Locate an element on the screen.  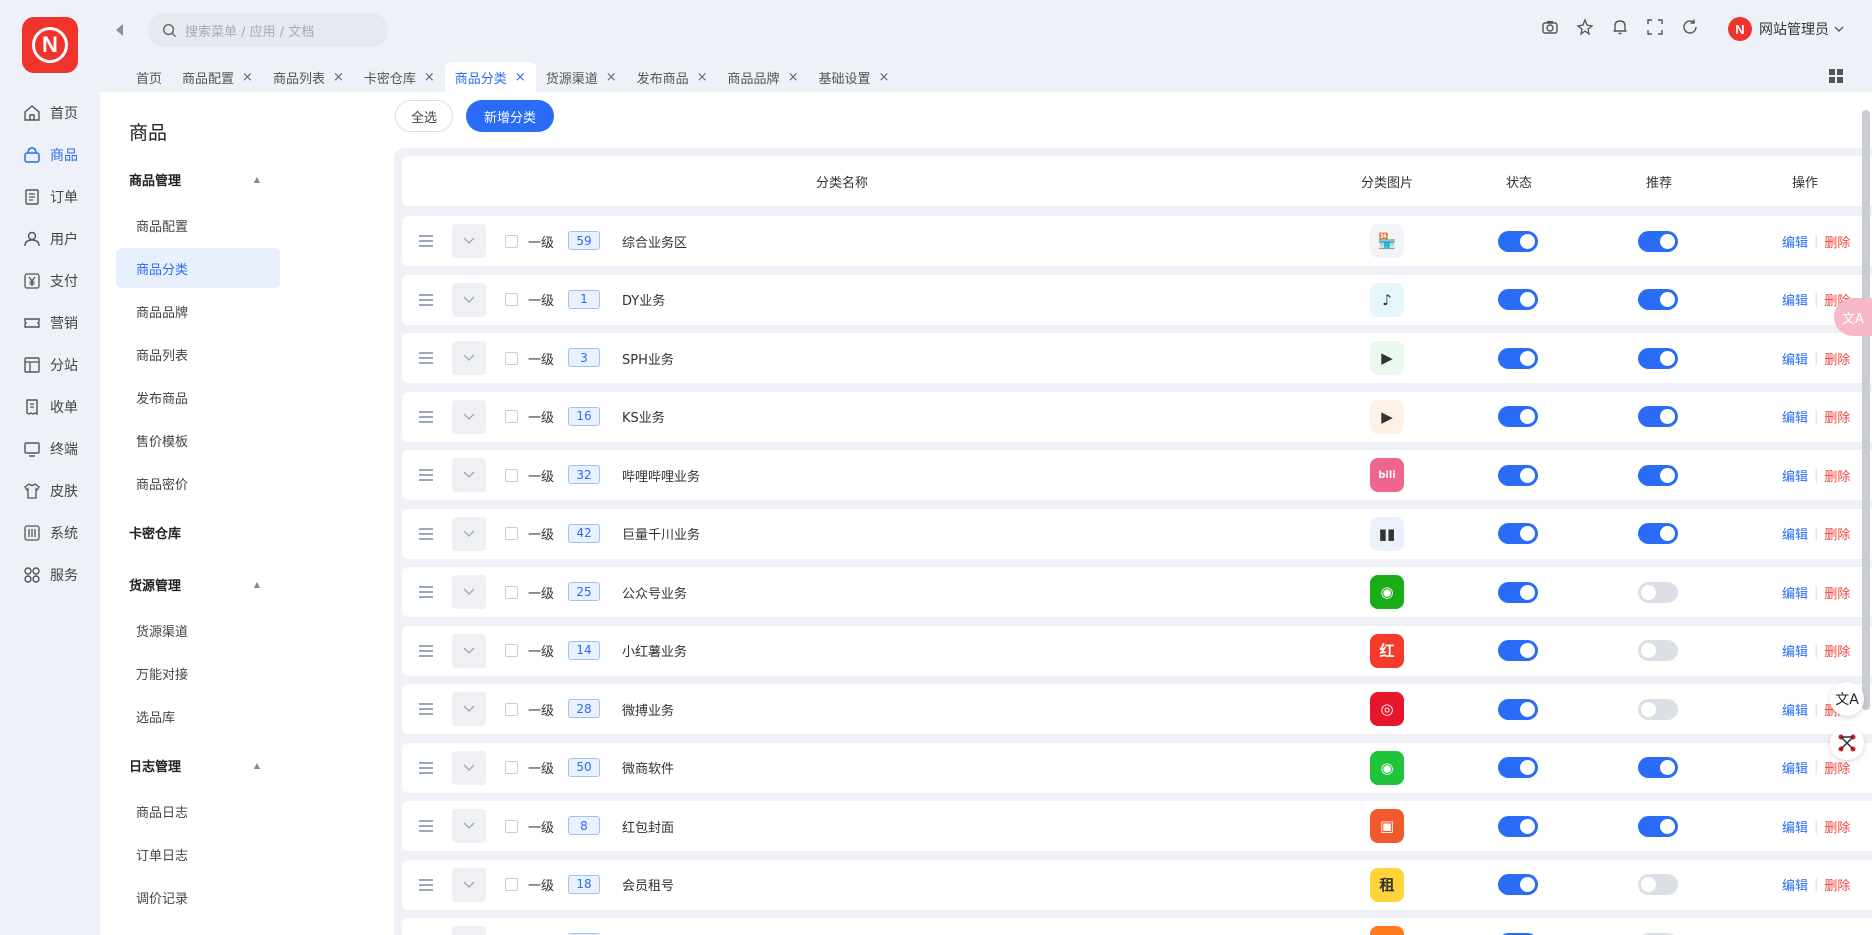
nav-item-sliders: 系统 is located at coordinates (50, 533).